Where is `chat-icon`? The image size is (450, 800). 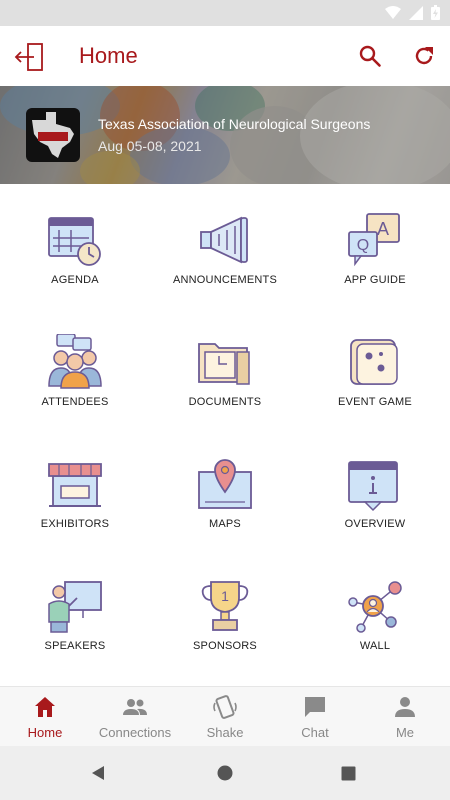
chat-icon is located at coordinates (315, 707).